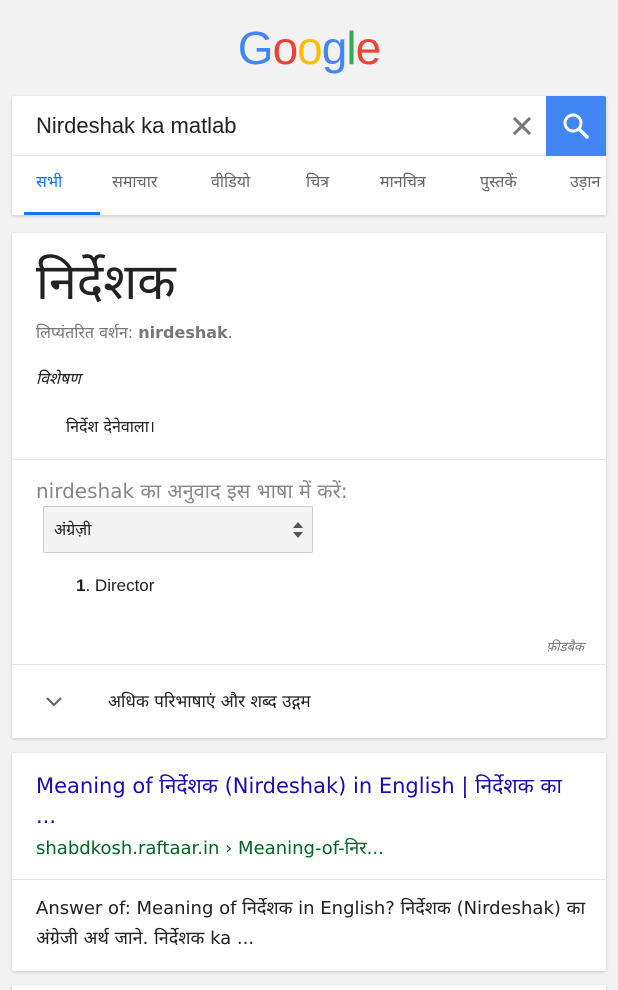 The width and height of the screenshot is (618, 990). What do you see at coordinates (498, 185) in the screenshot?
I see `tab-books: पुस्तकें` at bounding box center [498, 185].